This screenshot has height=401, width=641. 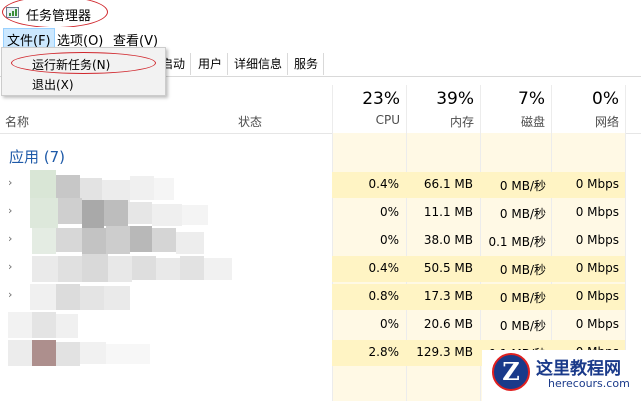 I want to click on disk-total: 7%, so click(x=531, y=99).